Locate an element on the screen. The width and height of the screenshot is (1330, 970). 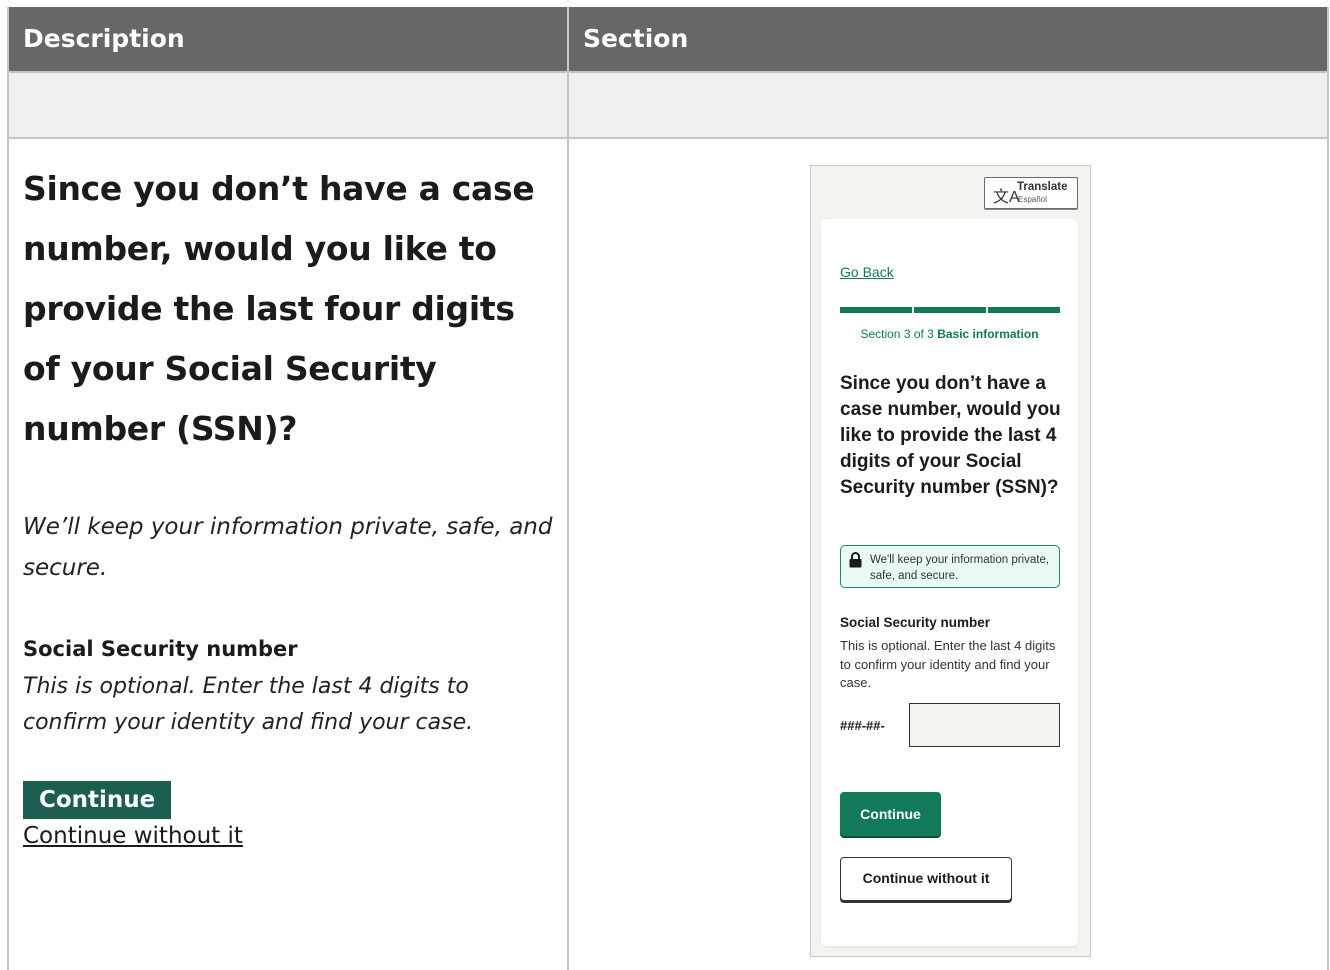
table-row-empty is located at coordinates (668, 106).